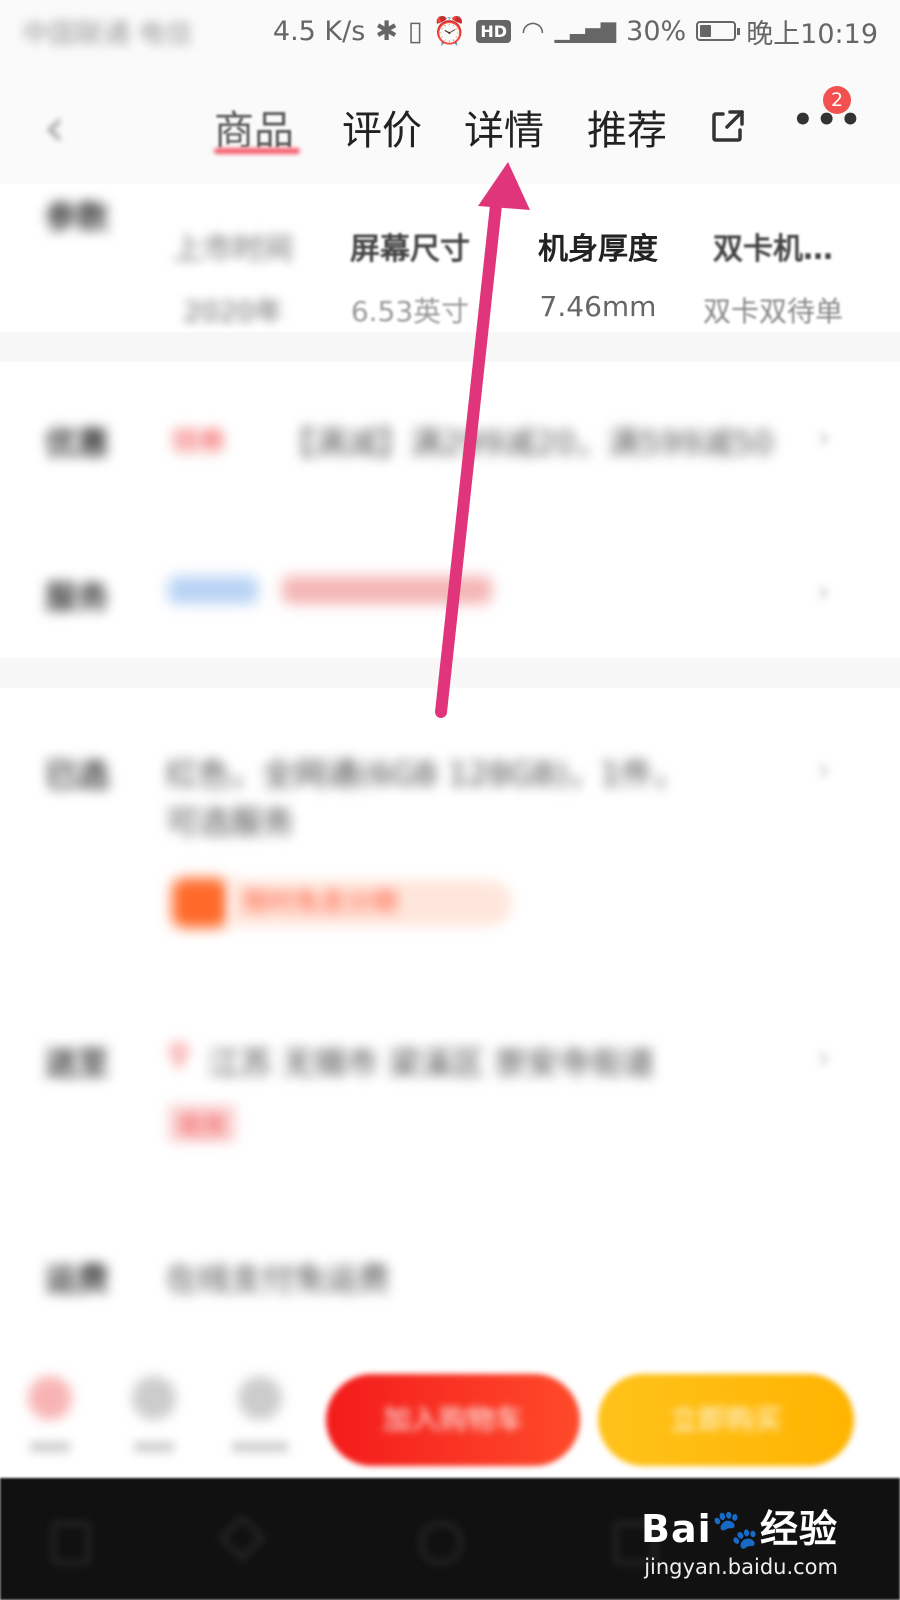 This screenshot has width=900, height=1600. Describe the element at coordinates (107, 34) in the screenshot. I see `carrier-text: 中国联通 电信` at that location.